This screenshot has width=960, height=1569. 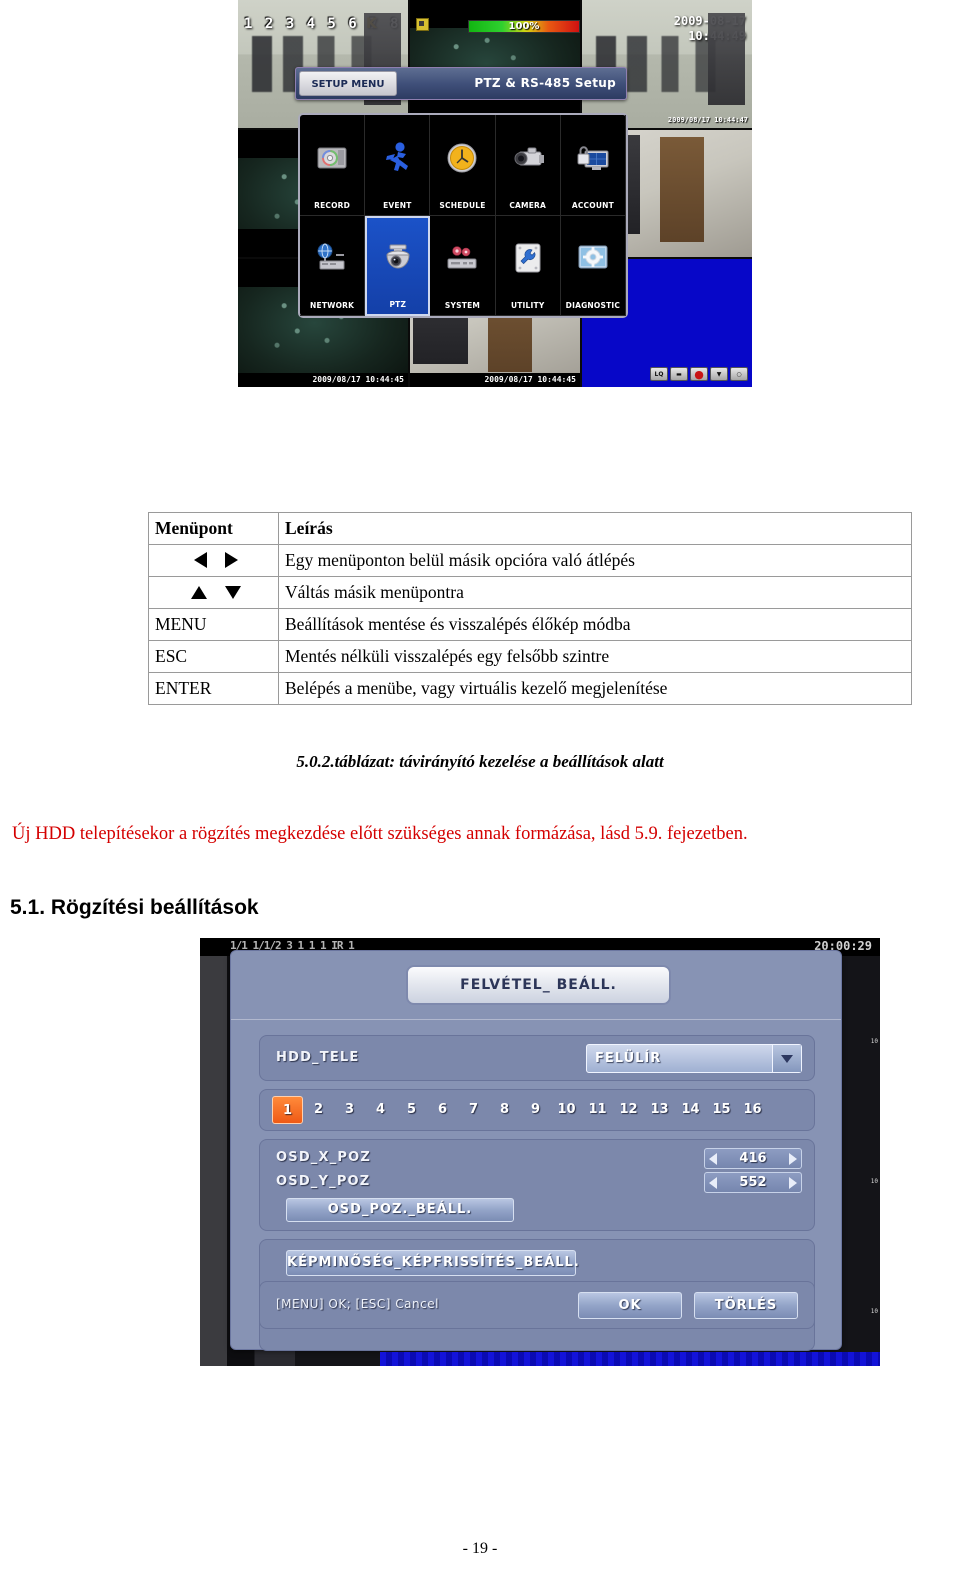 I want to click on key-cell-arrows-up-down, so click(x=213, y=592).